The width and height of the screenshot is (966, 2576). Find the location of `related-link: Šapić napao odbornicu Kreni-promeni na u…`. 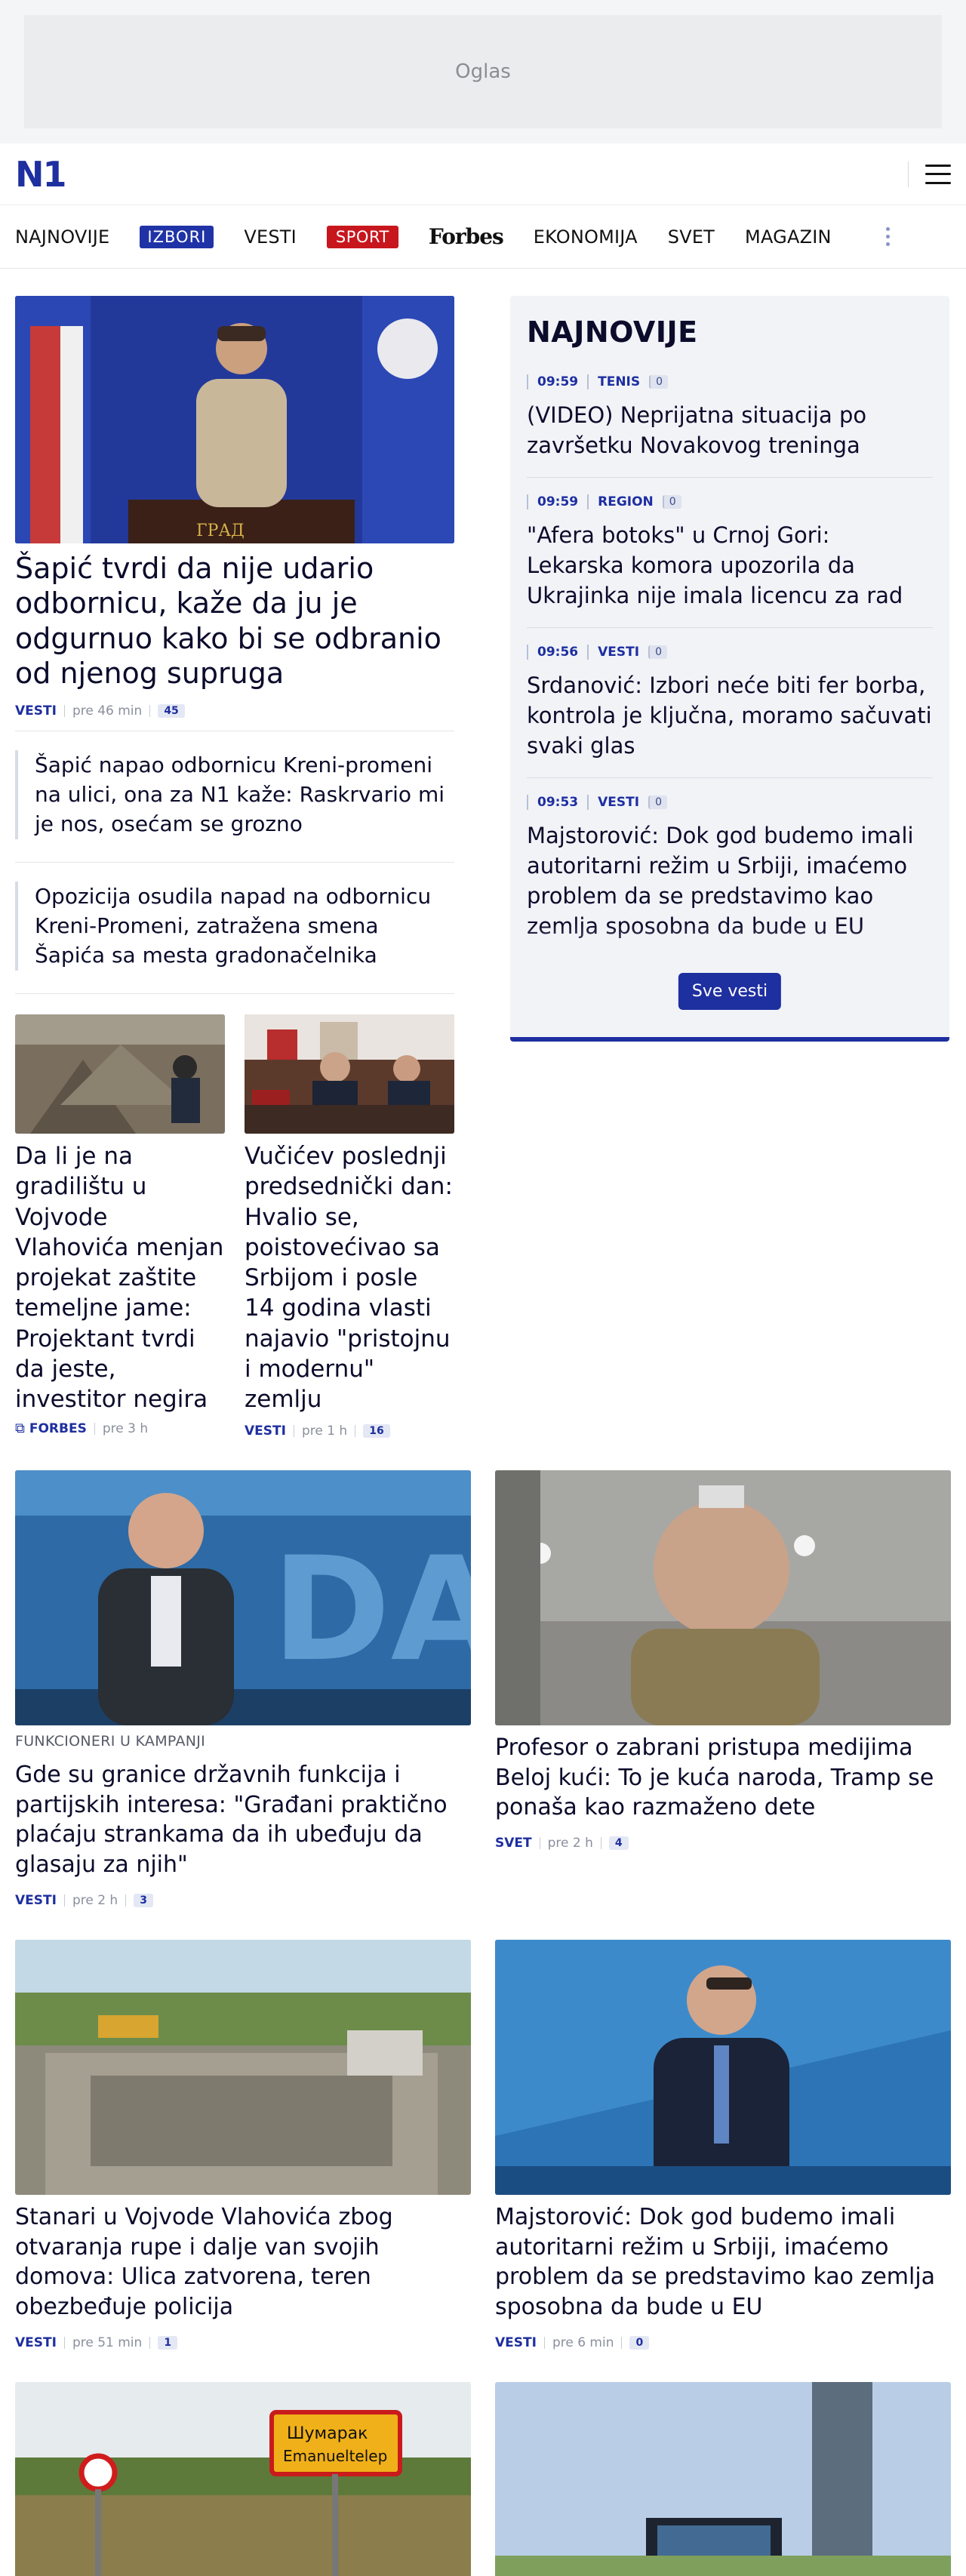

related-link: Šapić napao odbornicu Kreni-promeni na u… is located at coordinates (234, 794).